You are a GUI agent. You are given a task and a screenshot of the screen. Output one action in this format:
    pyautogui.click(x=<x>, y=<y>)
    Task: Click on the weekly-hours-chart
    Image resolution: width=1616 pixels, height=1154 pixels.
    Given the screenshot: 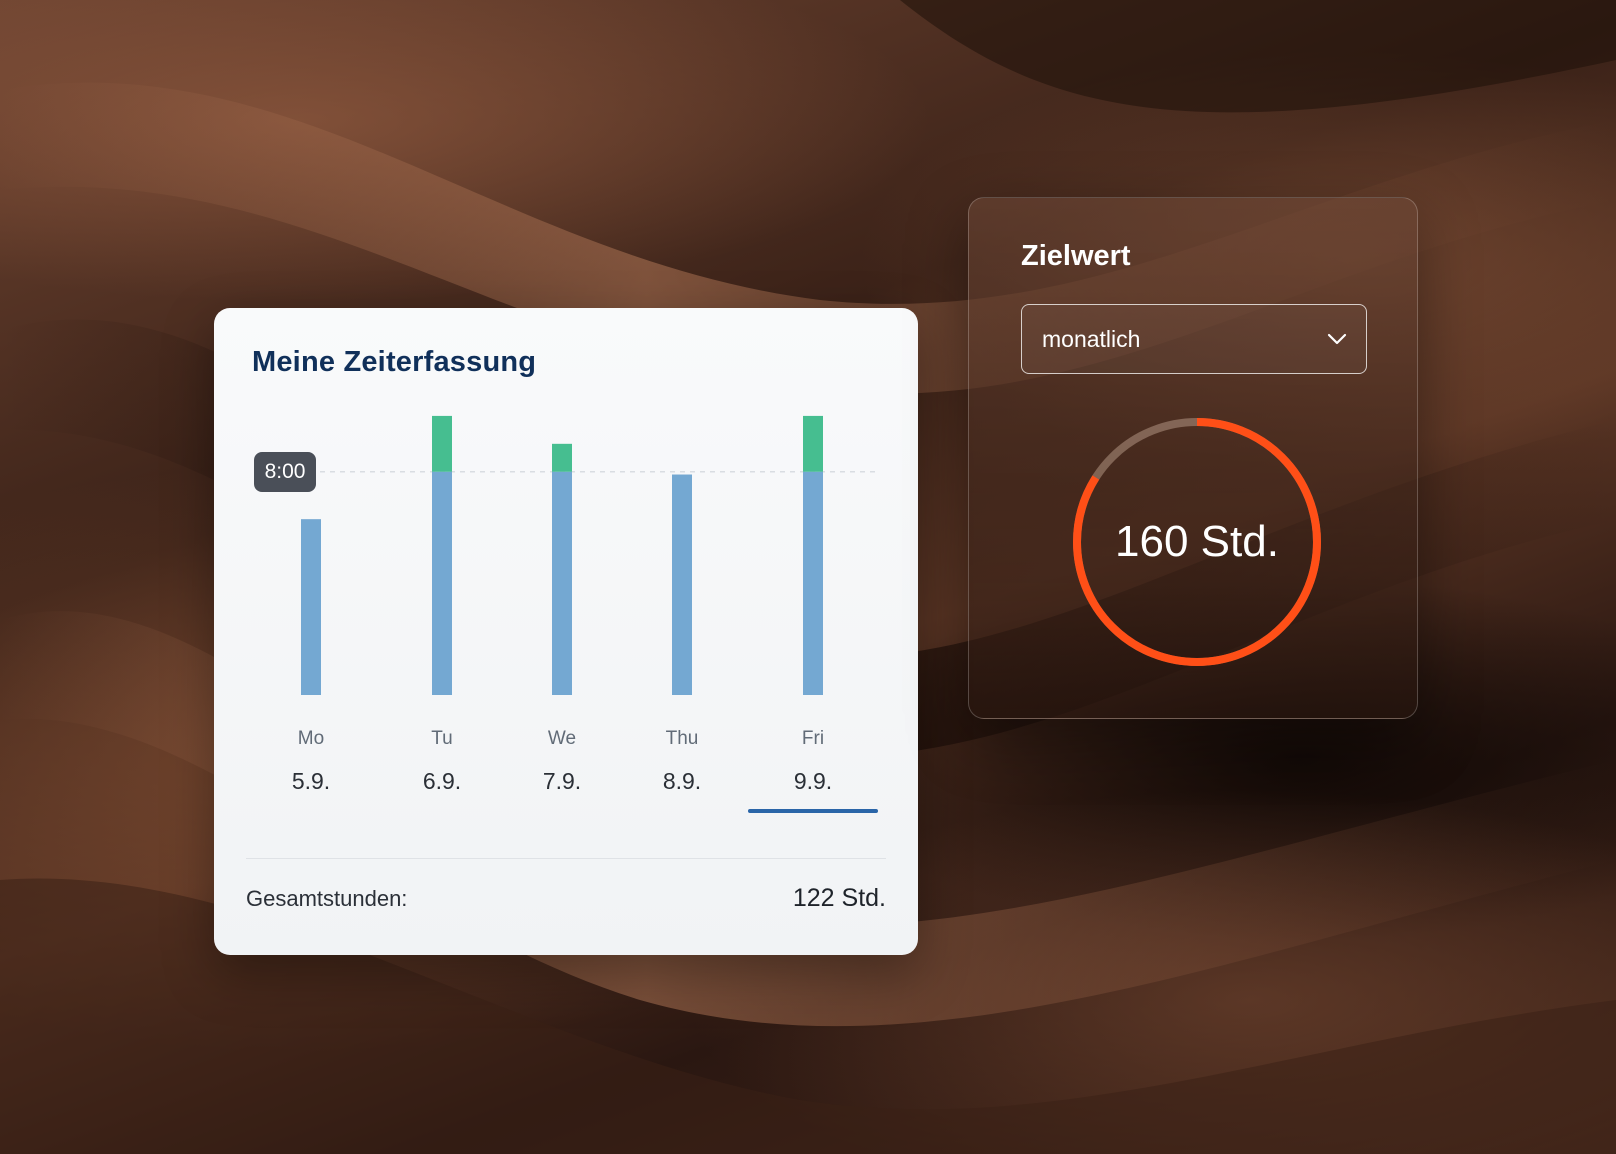 What is the action you would take?
    pyautogui.click(x=589, y=555)
    